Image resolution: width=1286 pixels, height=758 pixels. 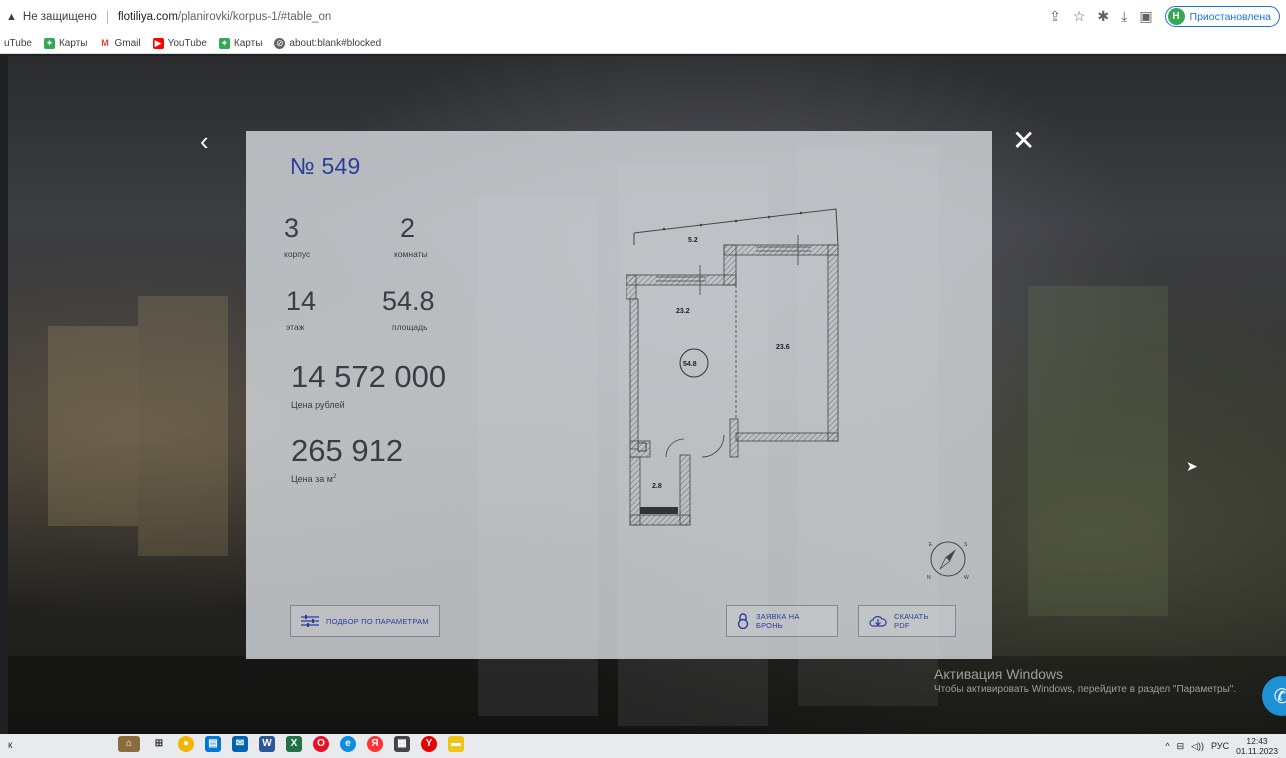 What do you see at coordinates (325, 166) in the screenshot?
I see `apartment-number: № 549` at bounding box center [325, 166].